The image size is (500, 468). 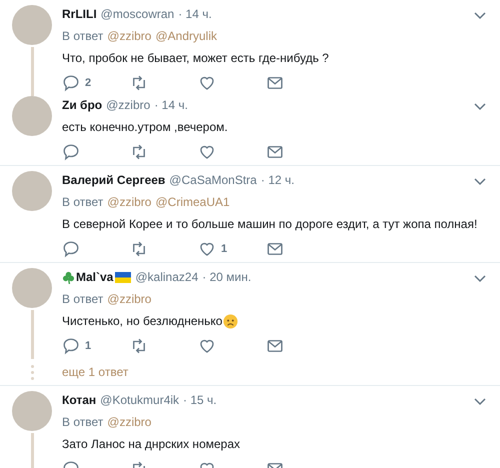 I want to click on tweet-text: Чистенько, но безлюдненько, so click(x=142, y=321).